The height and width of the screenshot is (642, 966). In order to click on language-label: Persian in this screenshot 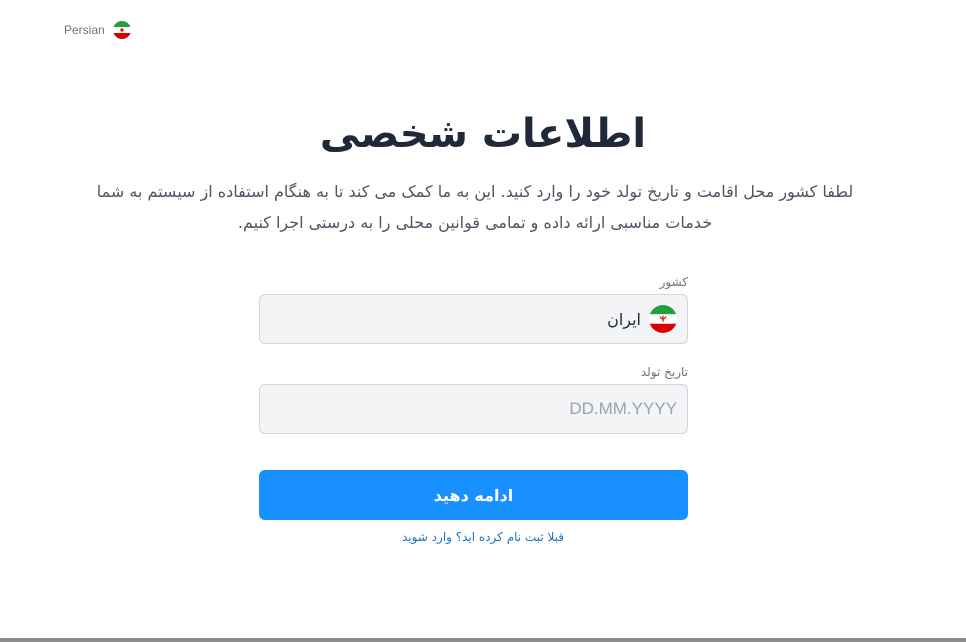, I will do `click(84, 30)`.